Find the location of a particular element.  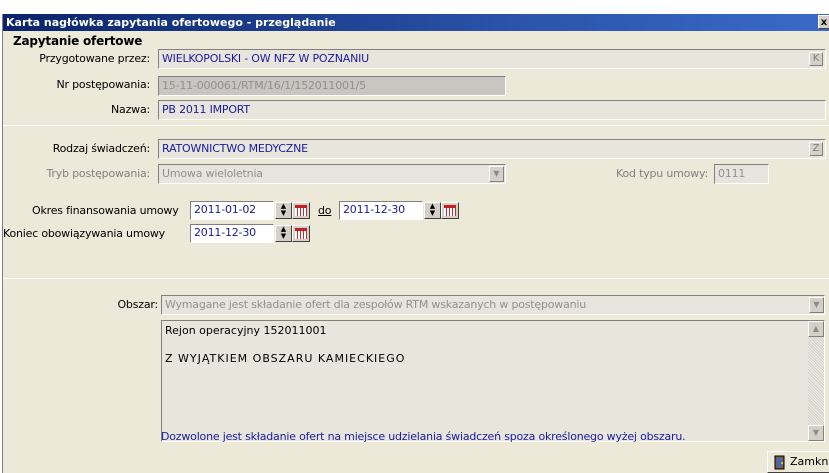

financing-from-value: 2011-01-02 is located at coordinates (225, 209).